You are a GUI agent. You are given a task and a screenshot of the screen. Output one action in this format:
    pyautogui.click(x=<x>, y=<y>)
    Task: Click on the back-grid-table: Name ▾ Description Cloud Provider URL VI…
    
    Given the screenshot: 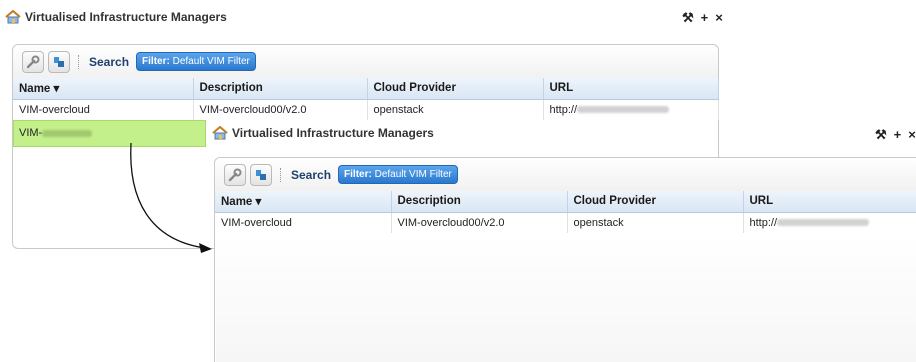 What is the action you would take?
    pyautogui.click(x=366, y=99)
    